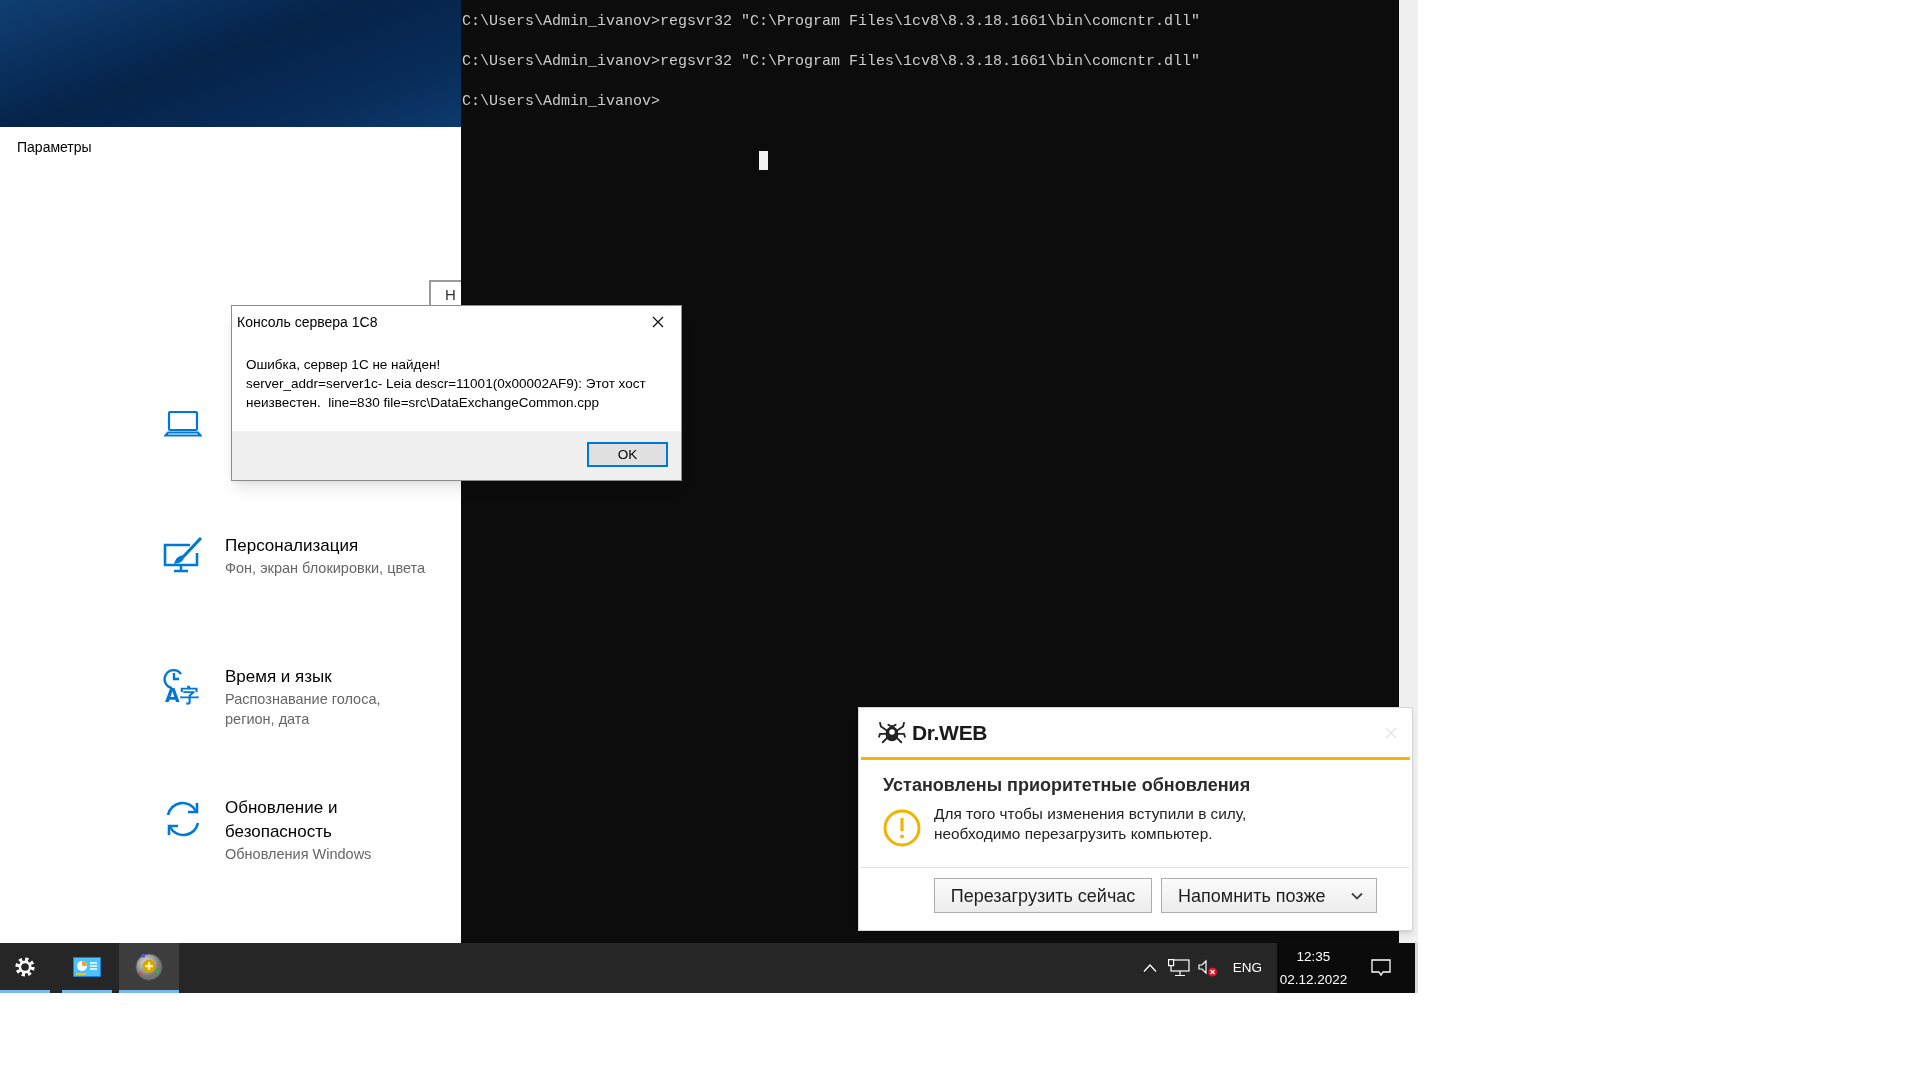  Describe the element at coordinates (1247, 968) in the screenshot. I see `language-indicator: ENG` at that location.